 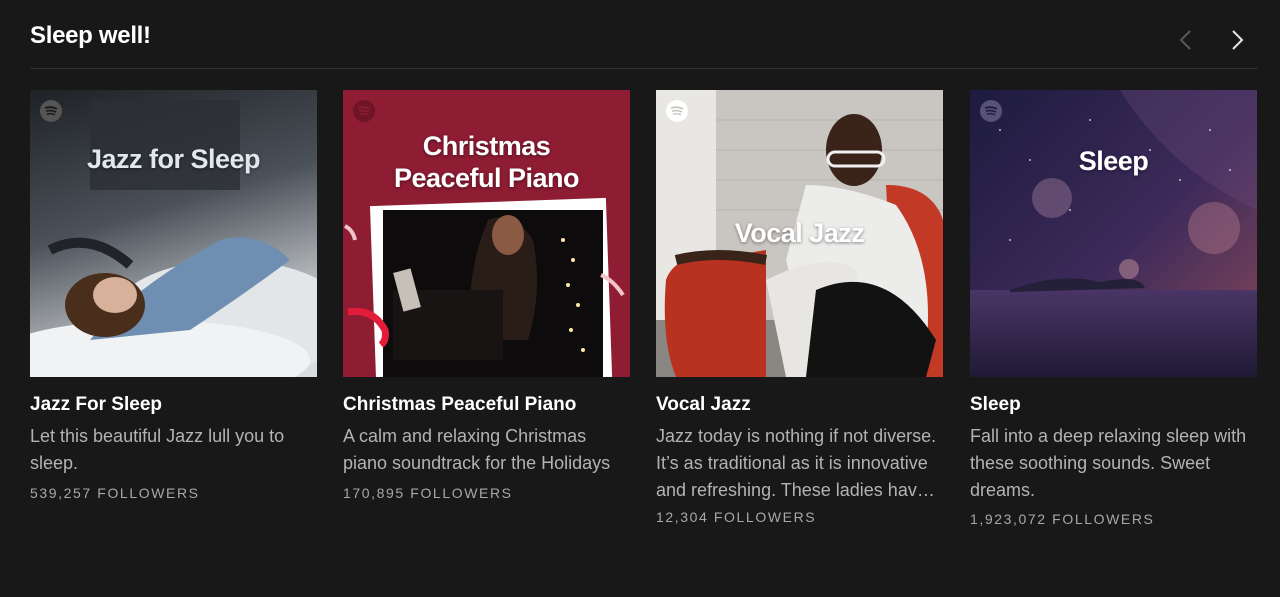 What do you see at coordinates (644, 44) in the screenshot?
I see `shelf-header: Sleep well!` at bounding box center [644, 44].